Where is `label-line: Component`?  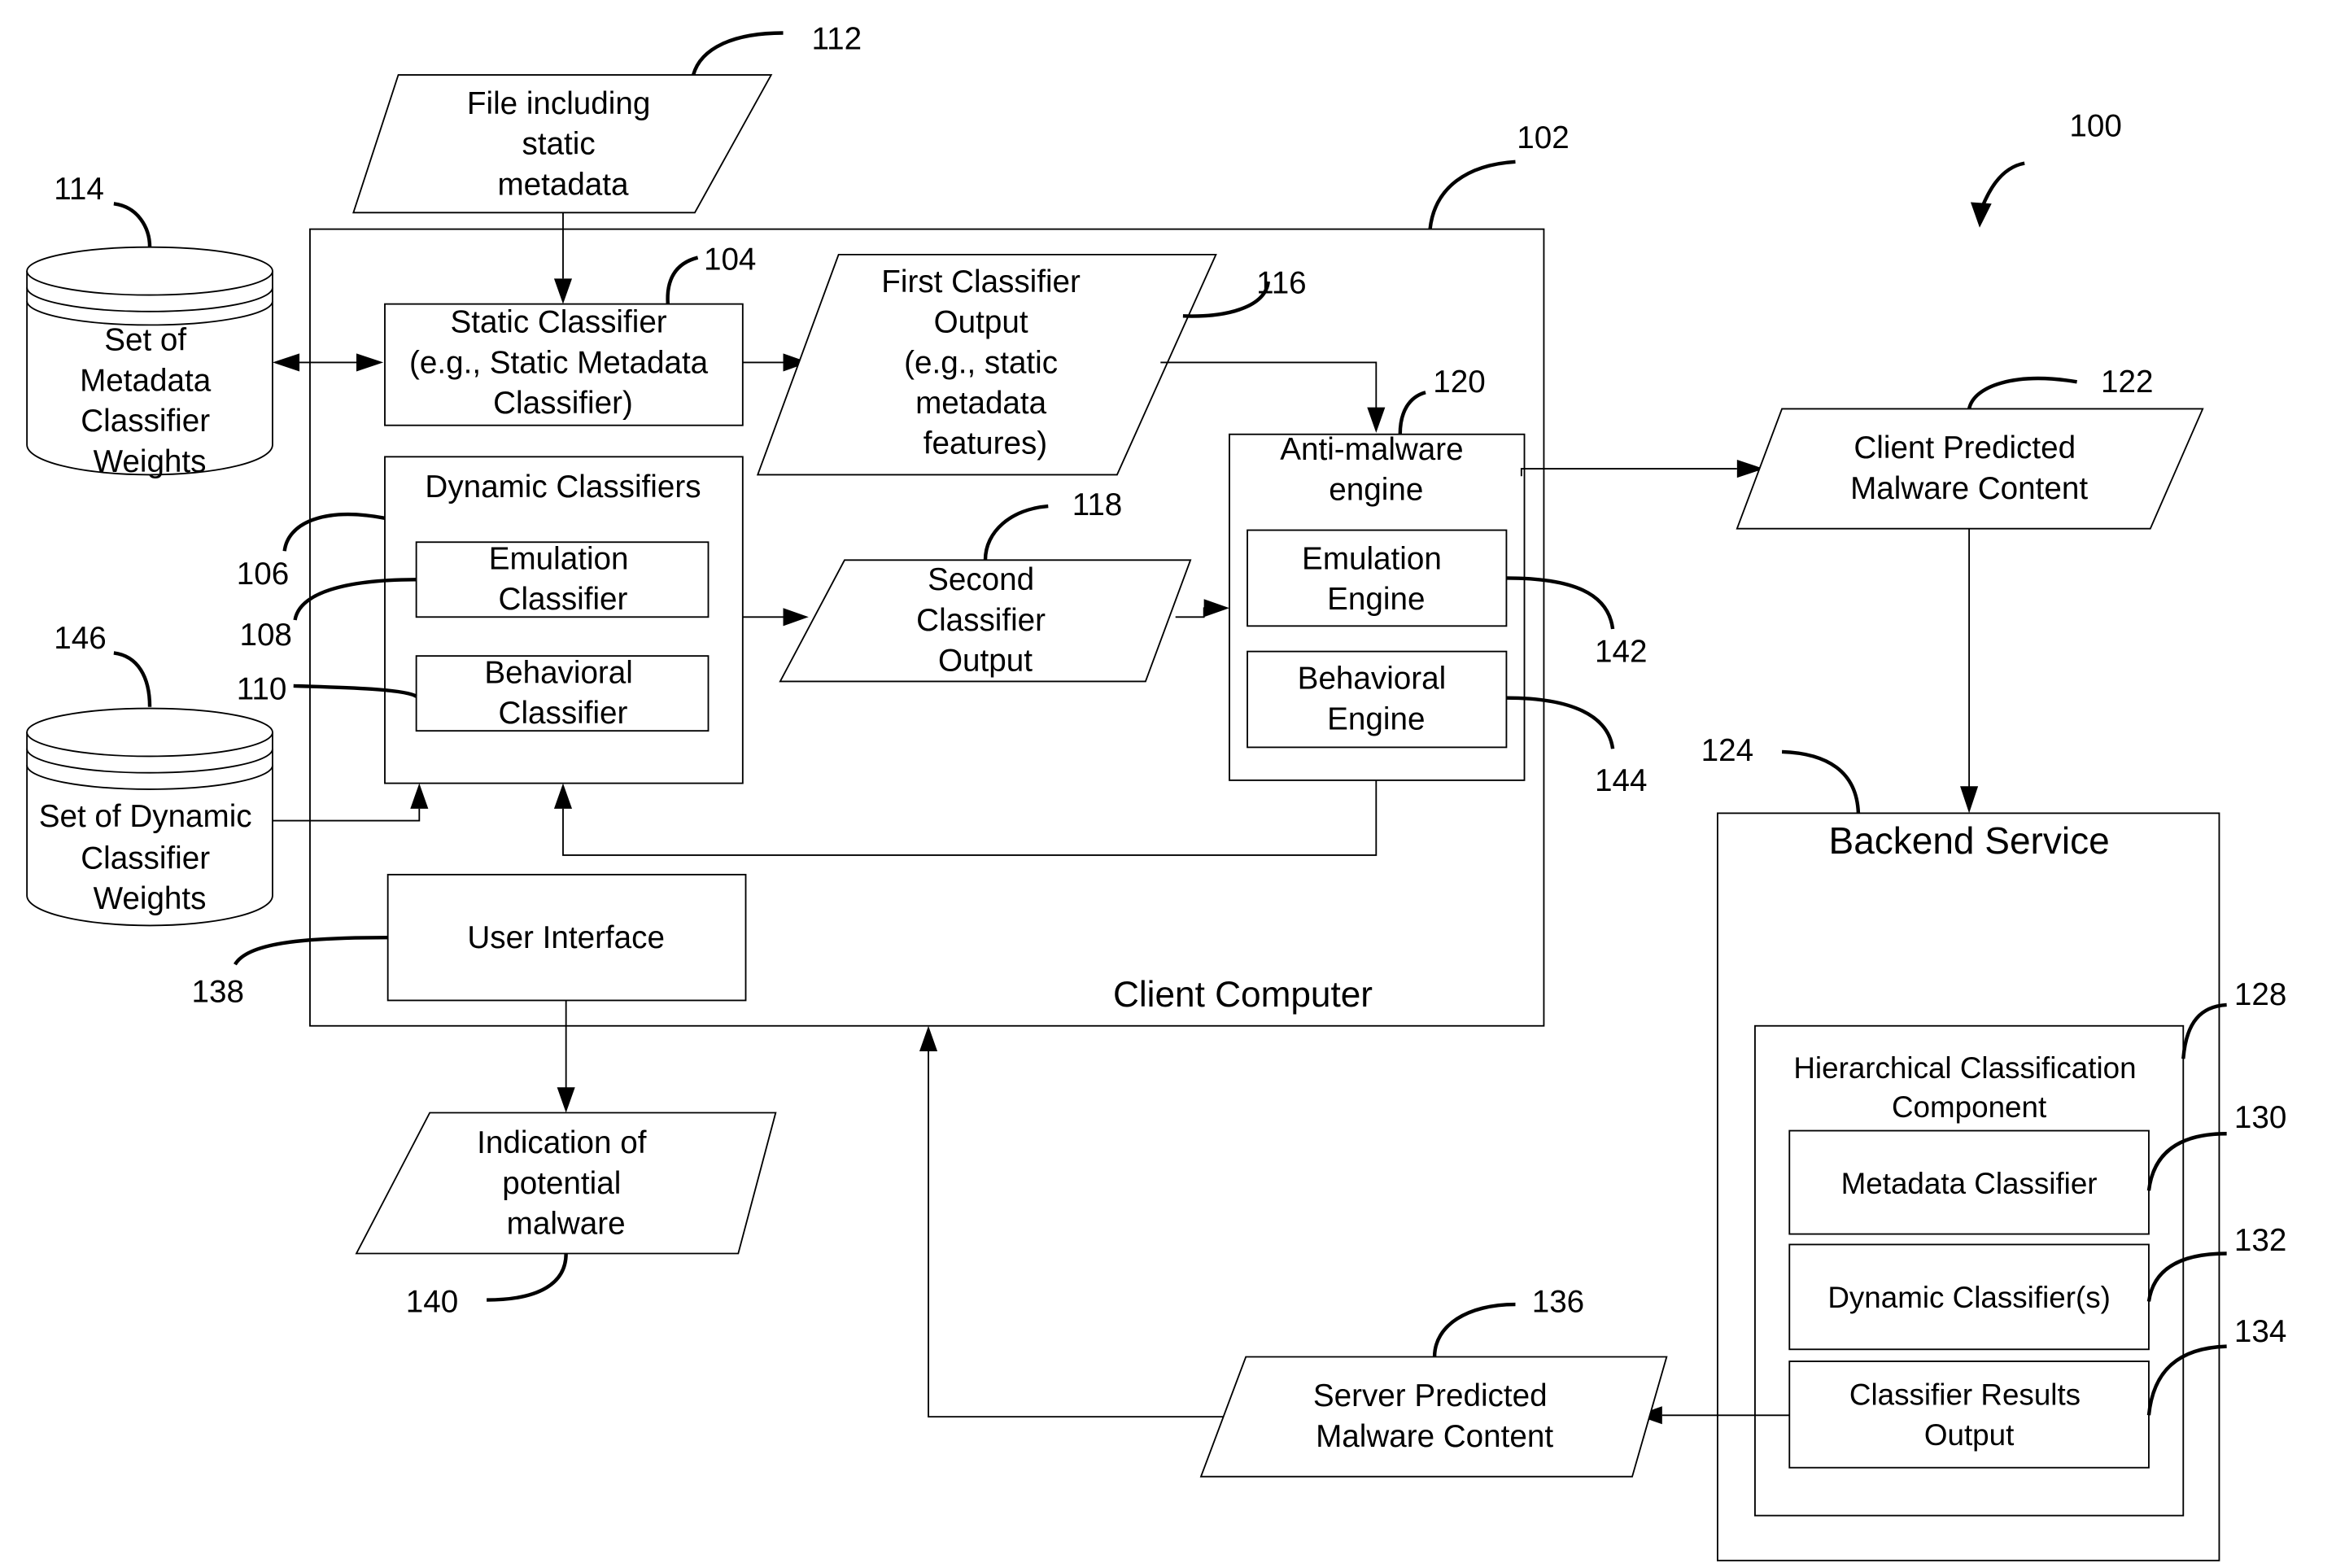 label-line: Component is located at coordinates (1969, 1107).